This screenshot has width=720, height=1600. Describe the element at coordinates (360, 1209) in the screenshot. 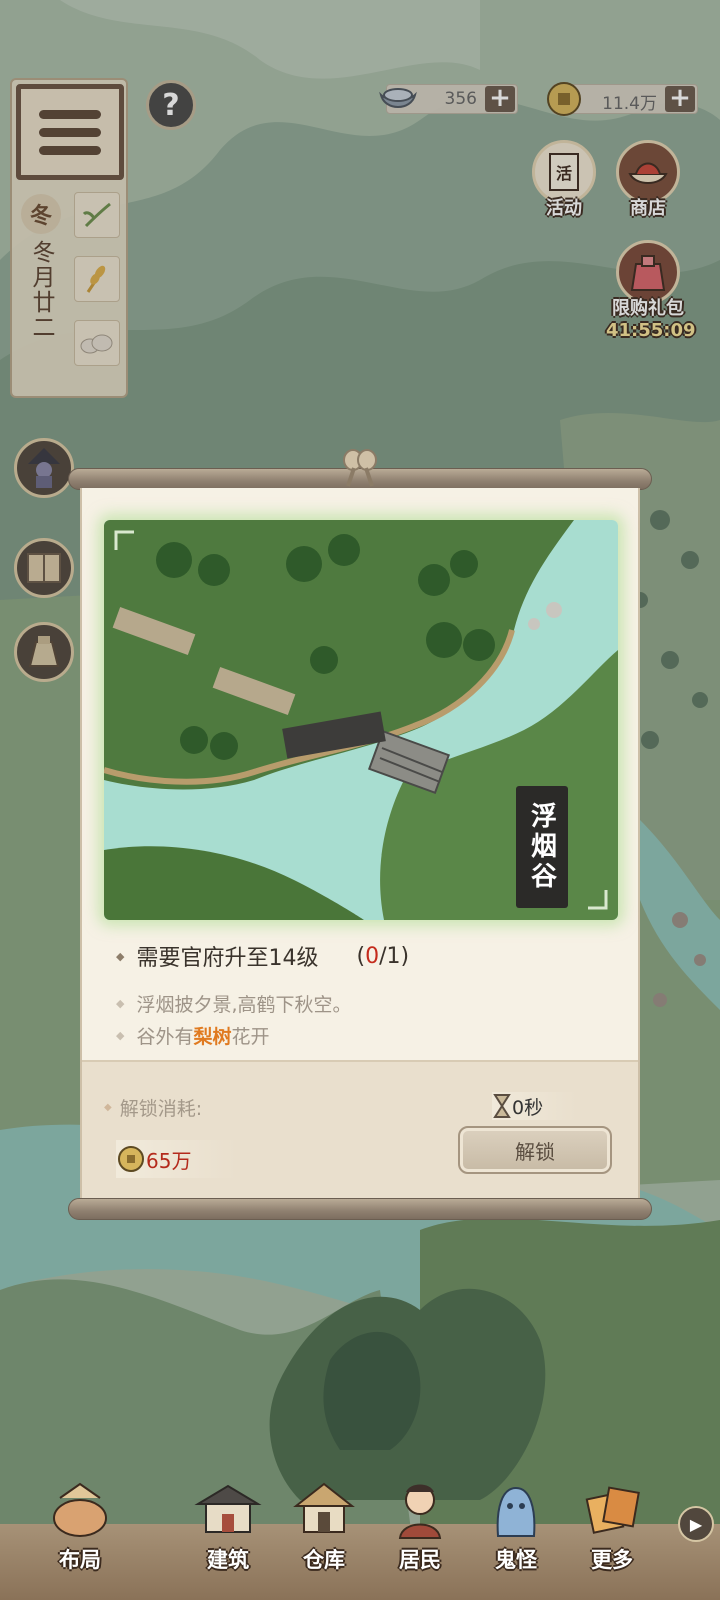

I see `scroll-bottom-roller` at that location.